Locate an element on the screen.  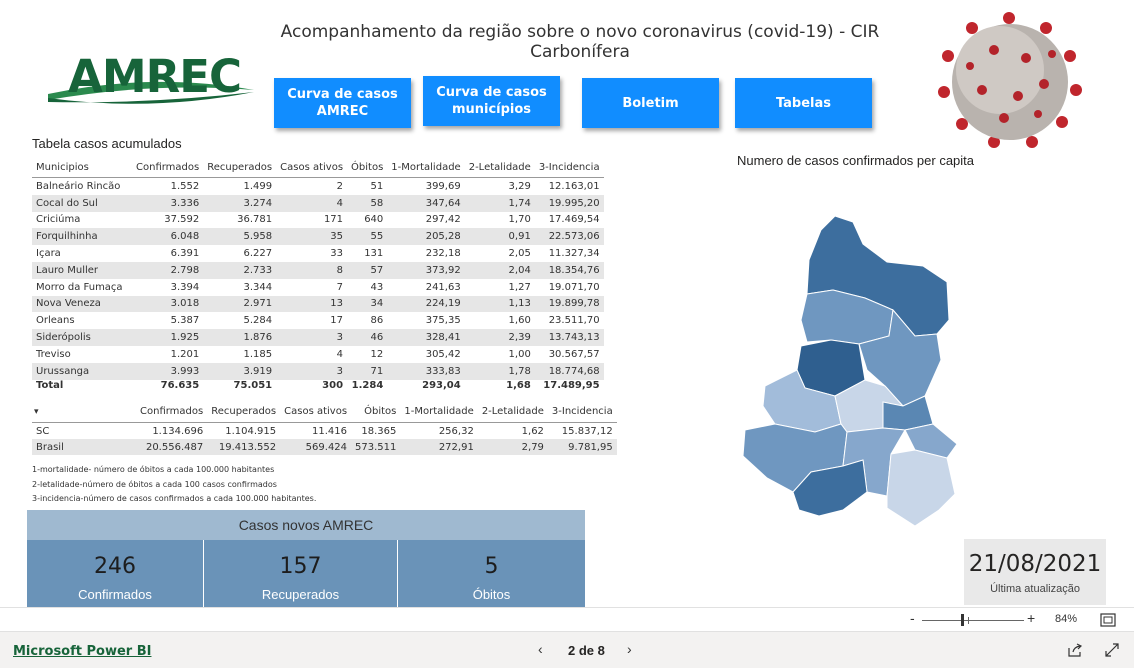
table-cell: 12.163,01 is located at coordinates (574, 186).